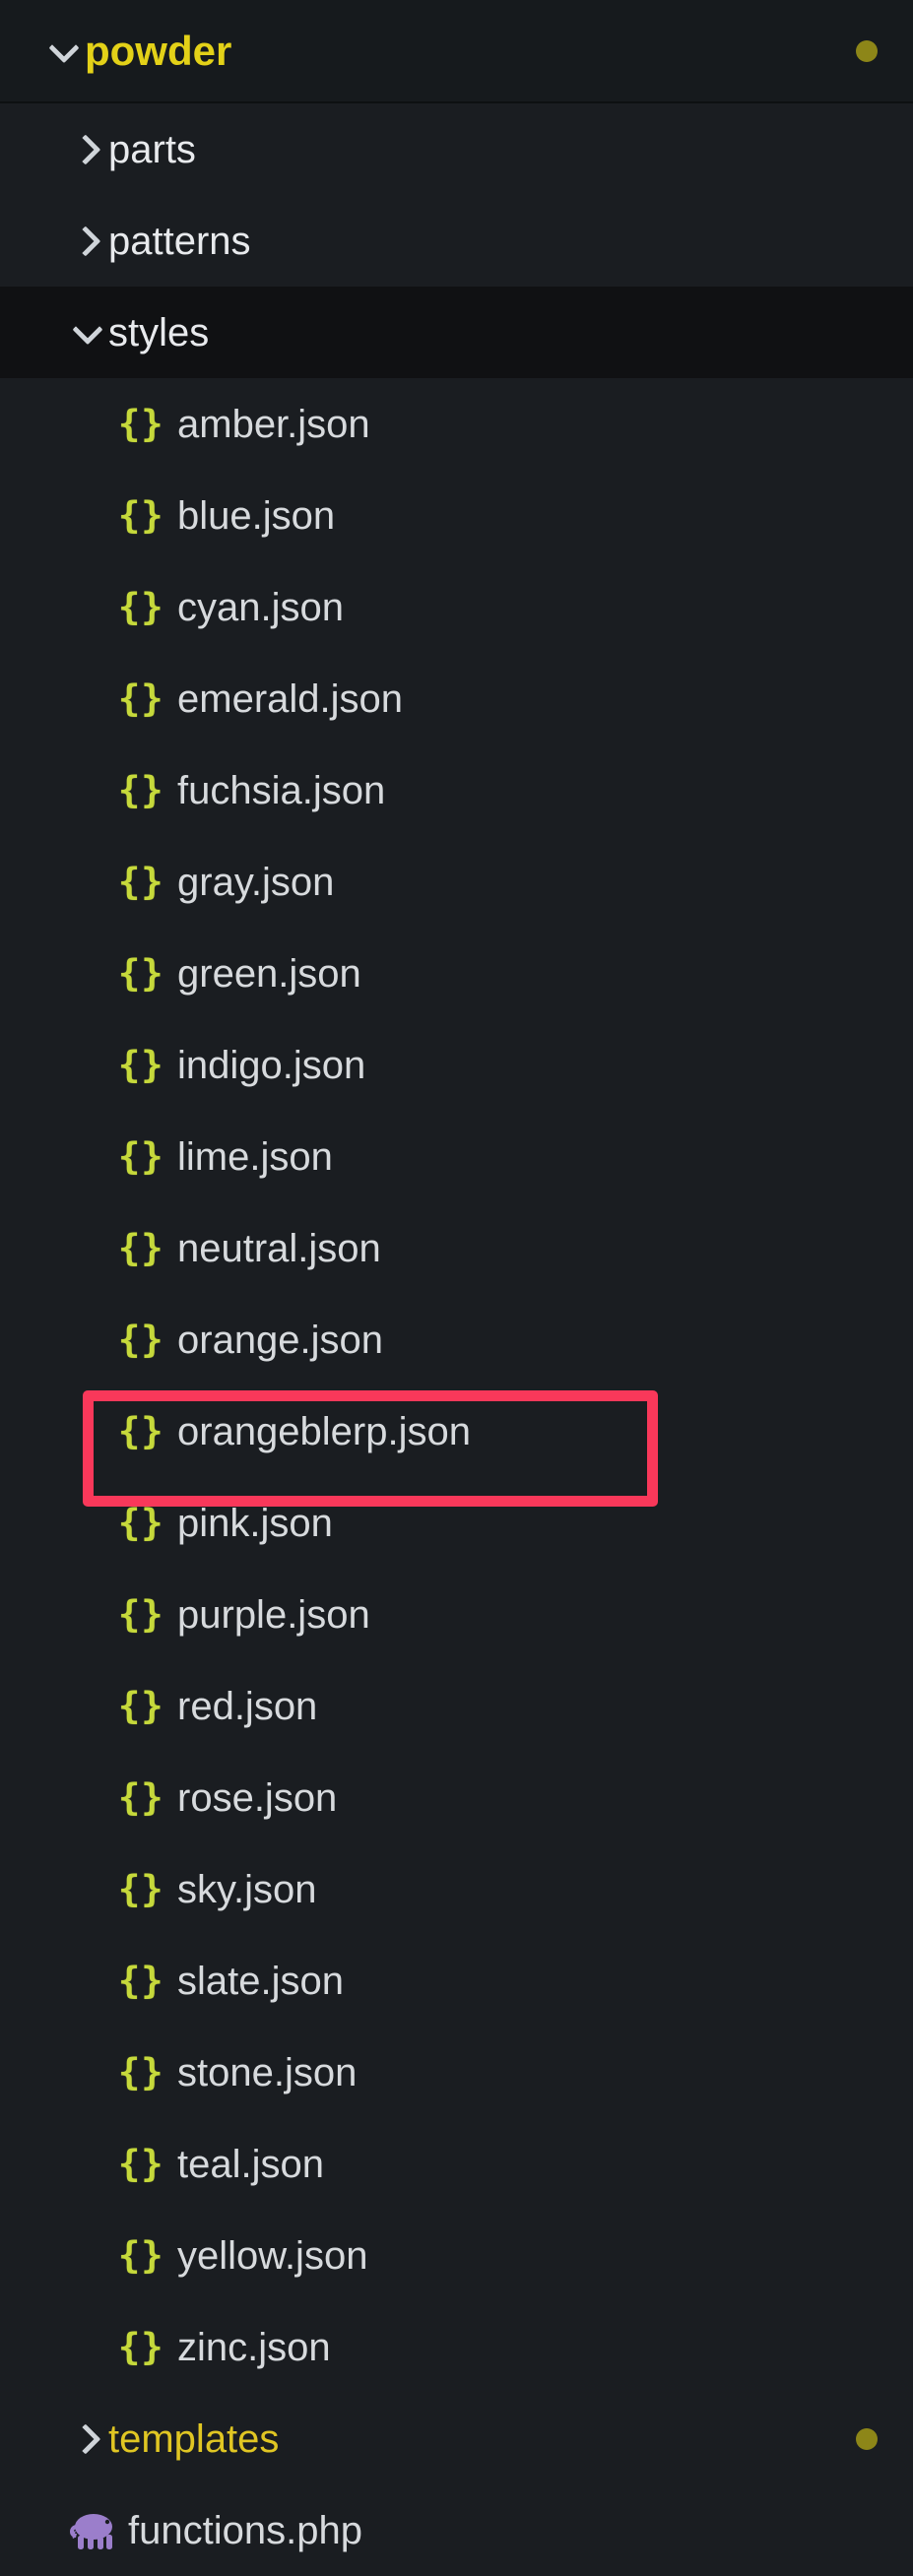 The image size is (913, 2576). I want to click on tree-item-parts: parts, so click(456, 149).